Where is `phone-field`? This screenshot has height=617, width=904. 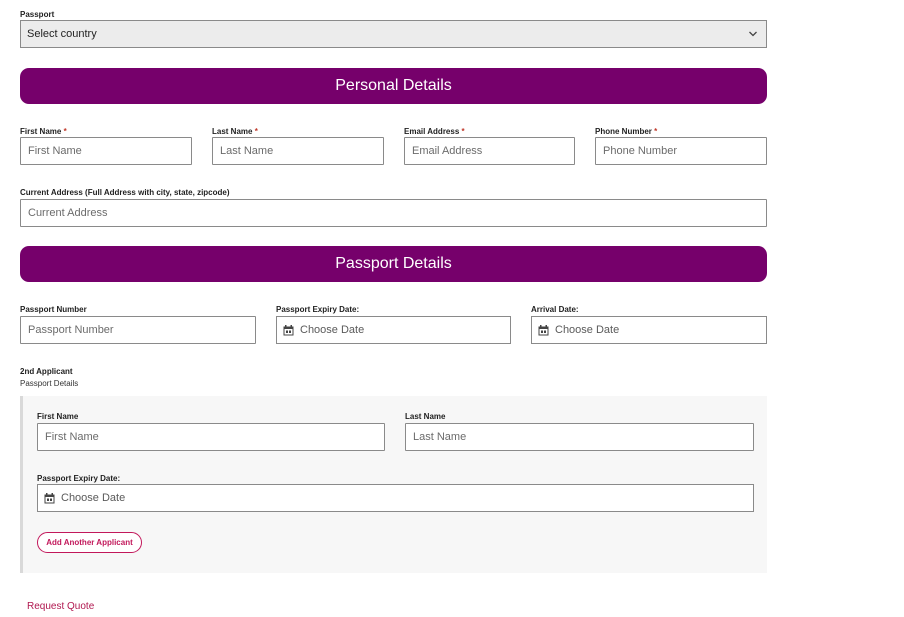
phone-field is located at coordinates (681, 151).